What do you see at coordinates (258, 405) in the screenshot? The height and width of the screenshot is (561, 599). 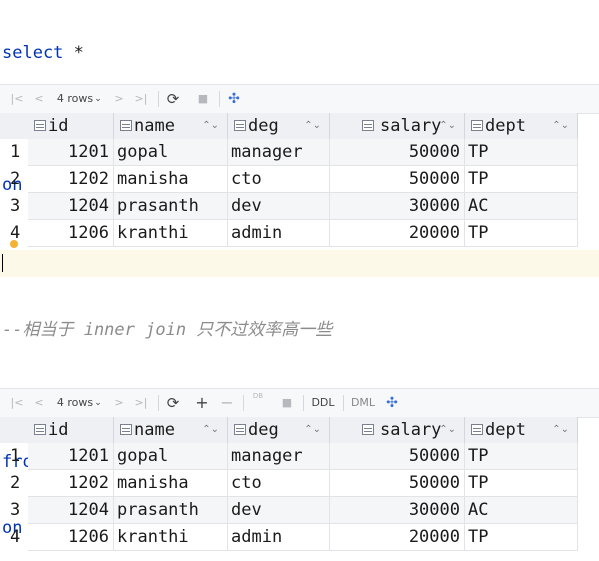 I see `db-submit-icon: DB` at bounding box center [258, 405].